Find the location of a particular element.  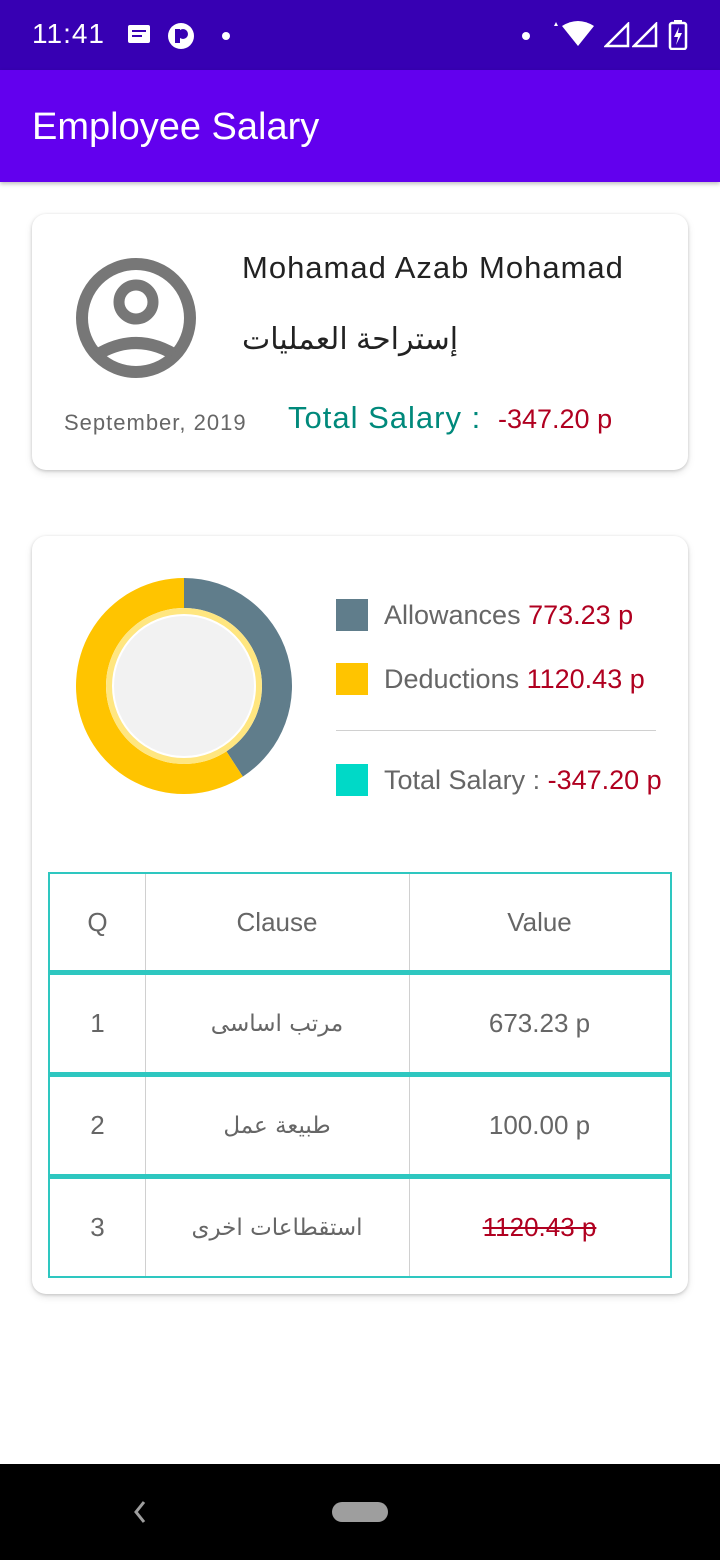

table-row: 1 مرتب اساسى 673.23 p is located at coordinates (360, 1023).